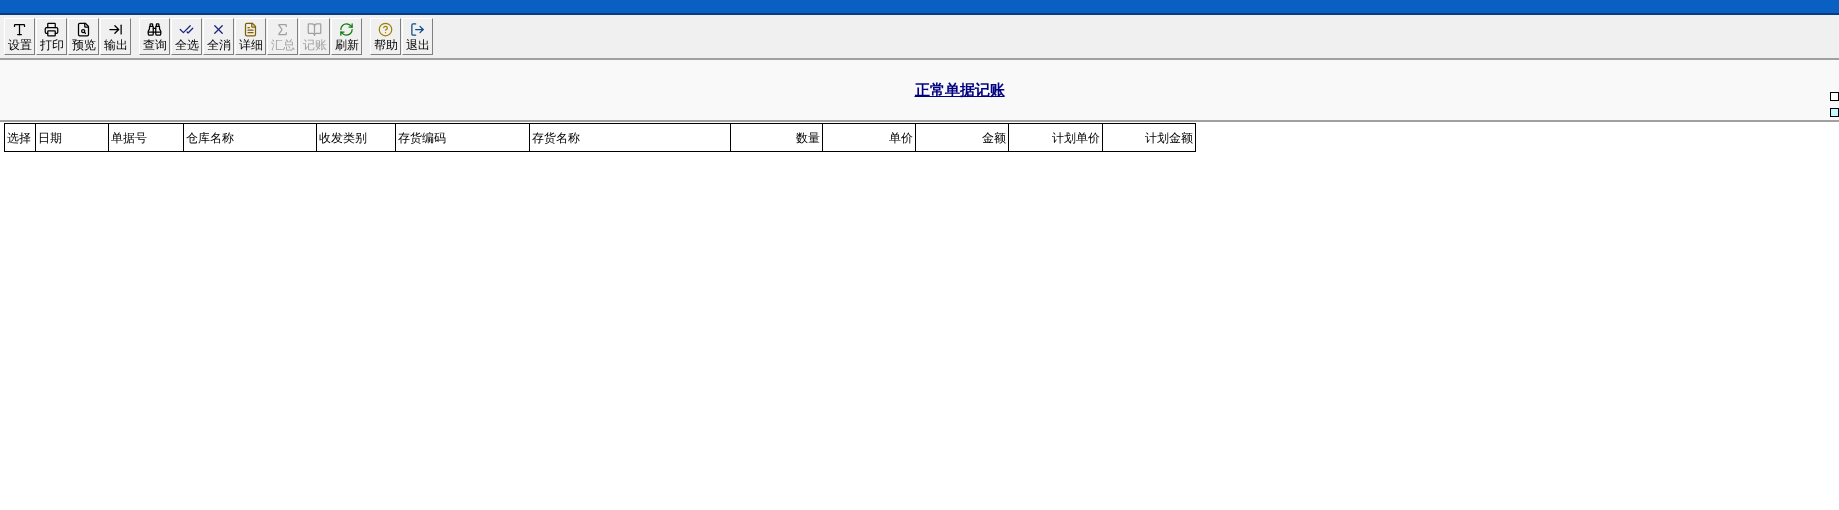 Image resolution: width=1839 pixels, height=510 pixels. I want to click on toolbar-button: 全选, so click(186, 36).